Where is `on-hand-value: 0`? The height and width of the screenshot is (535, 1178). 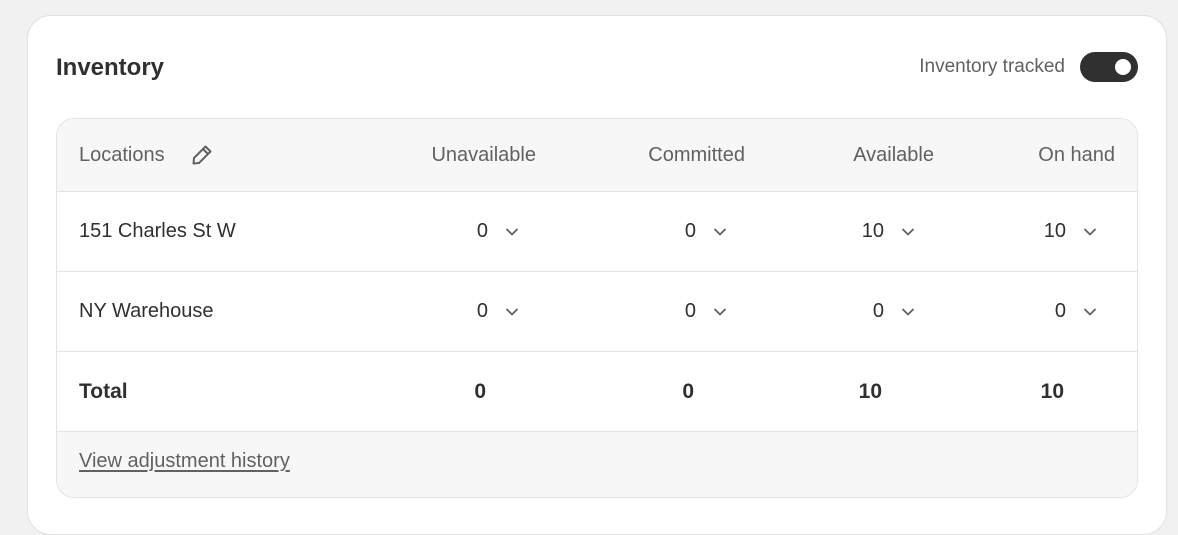 on-hand-value: 0 is located at coordinates (1060, 311).